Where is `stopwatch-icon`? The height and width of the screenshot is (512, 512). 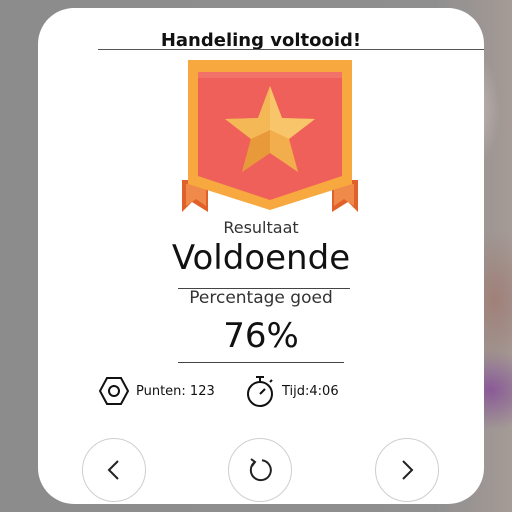
stopwatch-icon is located at coordinates (260, 391).